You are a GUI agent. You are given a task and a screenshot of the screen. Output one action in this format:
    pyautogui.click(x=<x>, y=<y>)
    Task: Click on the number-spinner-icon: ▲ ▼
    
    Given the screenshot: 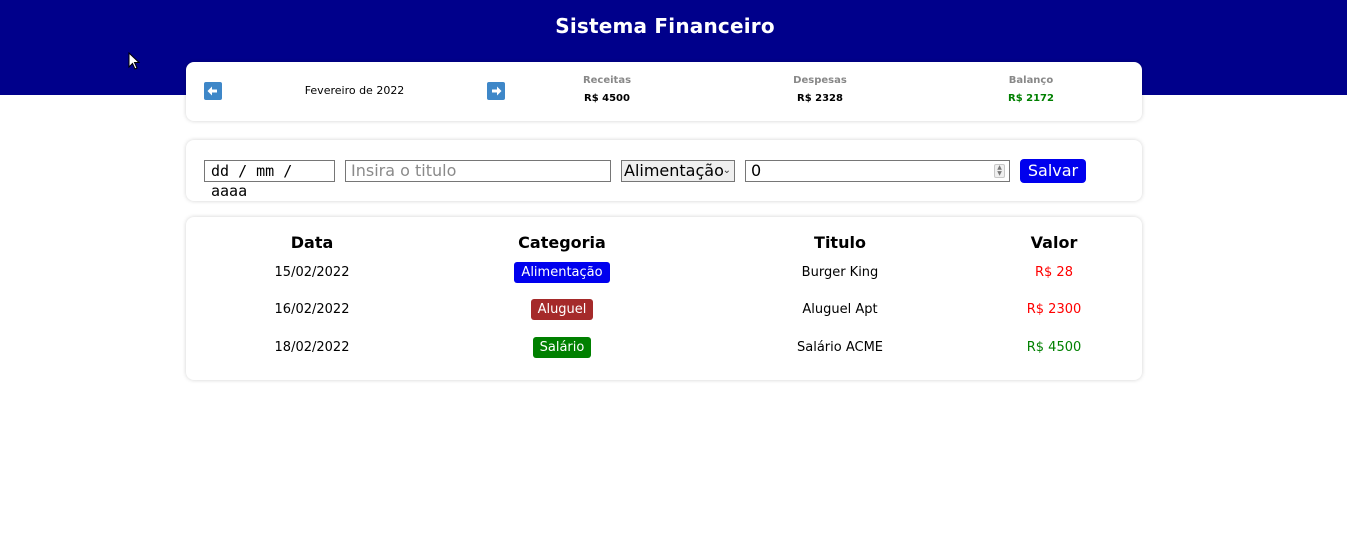 What is the action you would take?
    pyautogui.click(x=999, y=171)
    